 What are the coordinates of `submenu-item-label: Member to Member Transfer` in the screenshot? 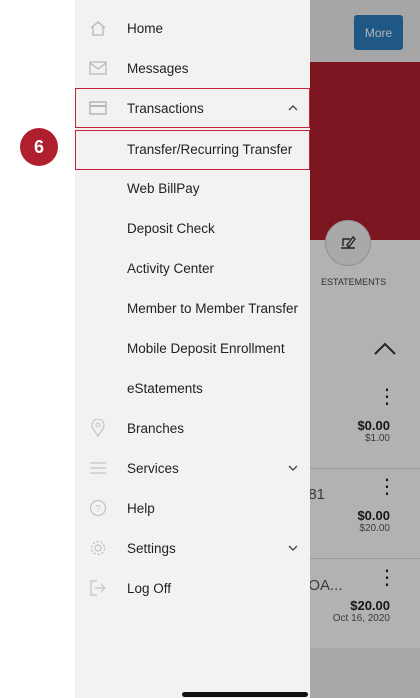 It's located at (213, 308).